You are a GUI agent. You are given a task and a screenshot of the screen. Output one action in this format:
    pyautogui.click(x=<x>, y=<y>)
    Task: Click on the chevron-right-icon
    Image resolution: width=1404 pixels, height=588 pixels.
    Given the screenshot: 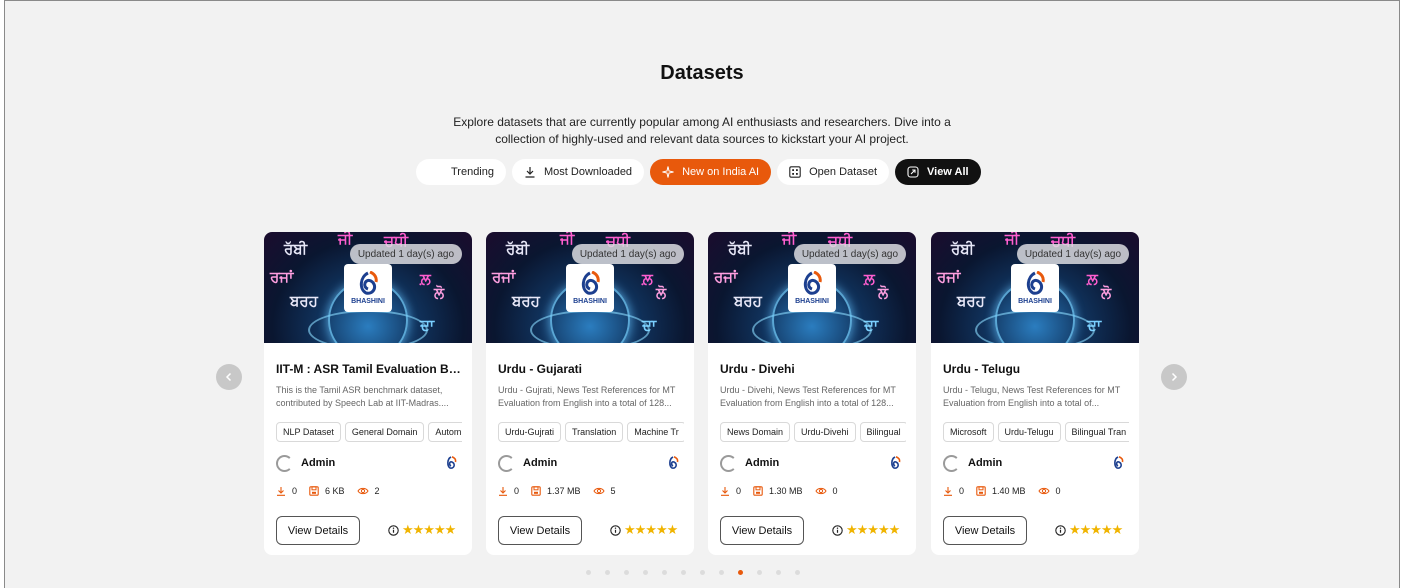 What is the action you would take?
    pyautogui.click(x=1174, y=377)
    